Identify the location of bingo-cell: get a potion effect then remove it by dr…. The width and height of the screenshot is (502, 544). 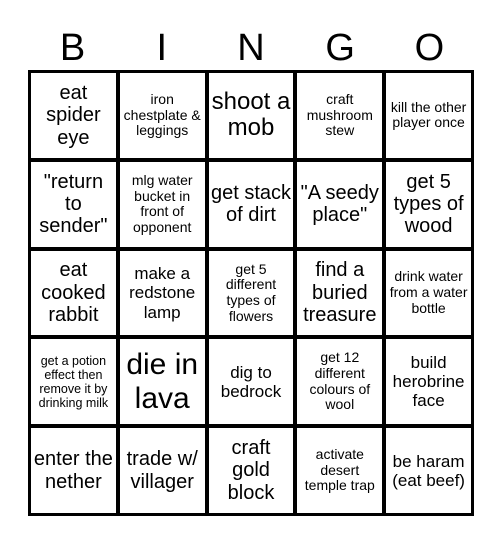
(73, 382).